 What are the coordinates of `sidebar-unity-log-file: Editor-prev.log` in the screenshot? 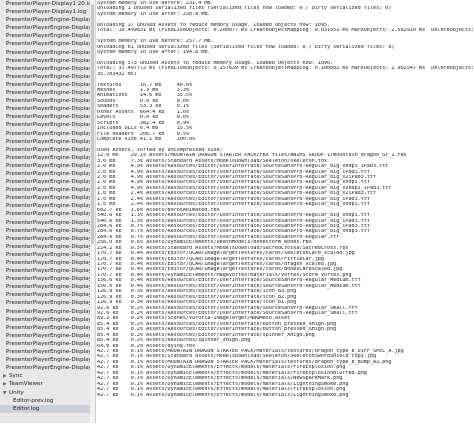 It's located at (45, 401).